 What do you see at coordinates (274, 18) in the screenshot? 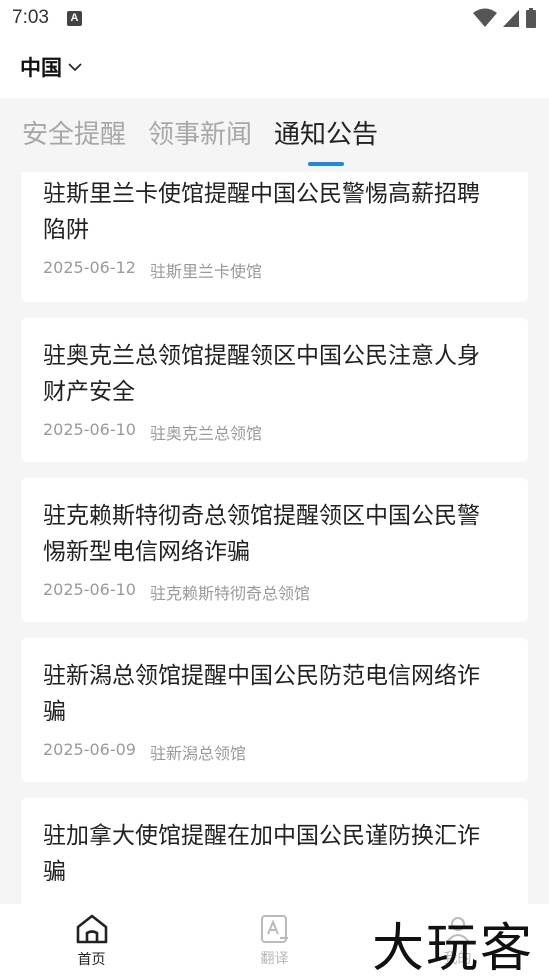
I see `status-bar: 7:03 A` at bounding box center [274, 18].